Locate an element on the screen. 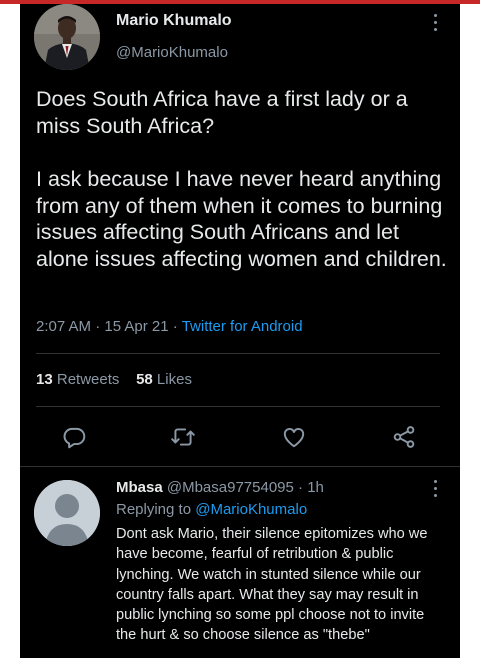 The width and height of the screenshot is (480, 665). share-icon is located at coordinates (404, 437).